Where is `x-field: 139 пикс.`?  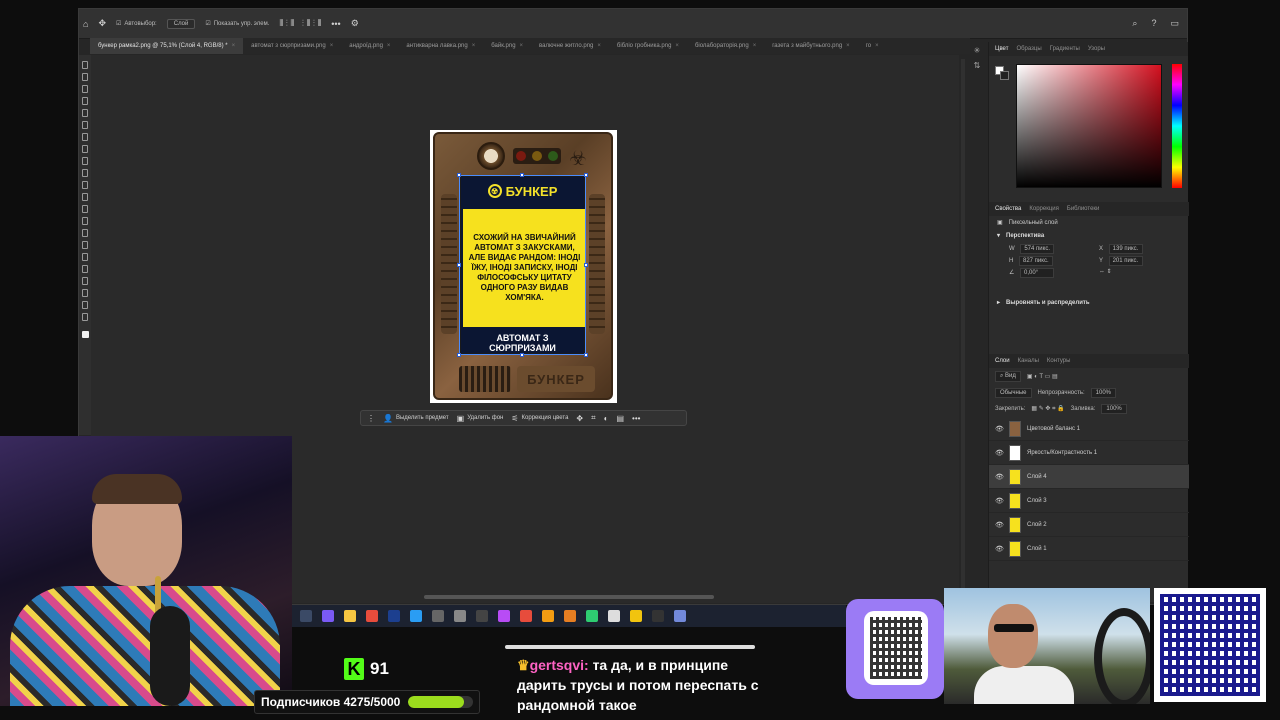 x-field: 139 пикс. is located at coordinates (1125, 249).